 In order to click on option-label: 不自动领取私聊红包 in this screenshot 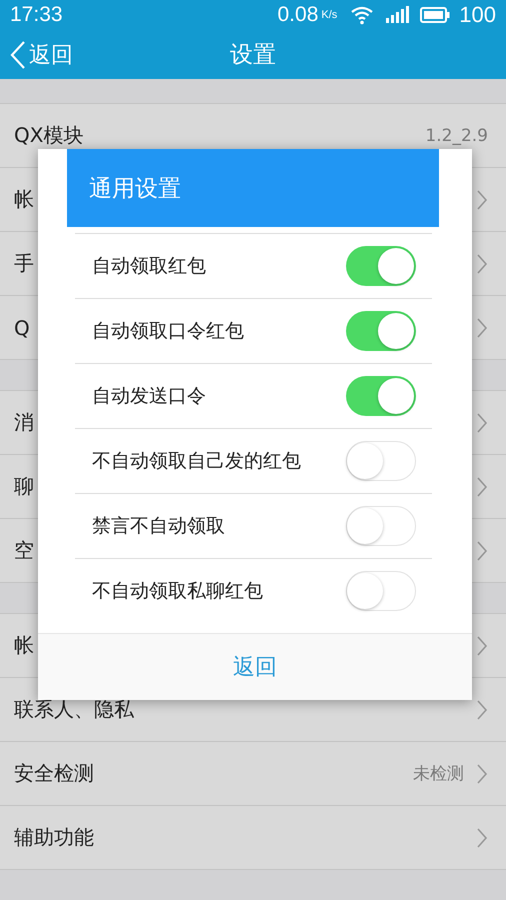, I will do `click(177, 591)`.